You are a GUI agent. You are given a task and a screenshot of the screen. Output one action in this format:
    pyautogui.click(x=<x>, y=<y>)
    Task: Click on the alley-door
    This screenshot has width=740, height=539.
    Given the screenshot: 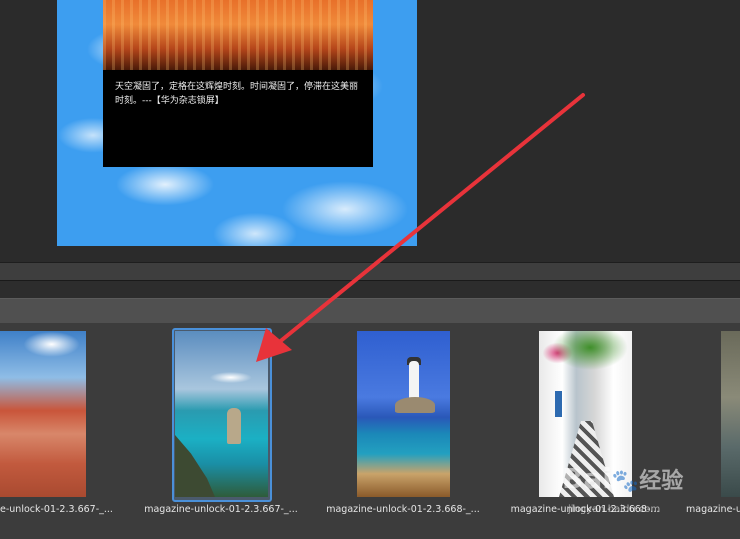 What is the action you would take?
    pyautogui.click(x=558, y=404)
    